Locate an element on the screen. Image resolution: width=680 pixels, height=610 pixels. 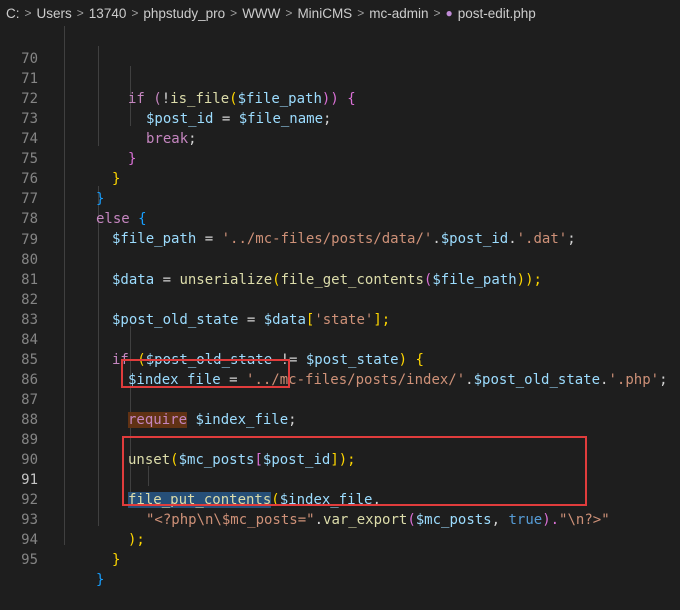
code-line: 84 if ($post_old_state != $post_state) { is located at coordinates (340, 339).